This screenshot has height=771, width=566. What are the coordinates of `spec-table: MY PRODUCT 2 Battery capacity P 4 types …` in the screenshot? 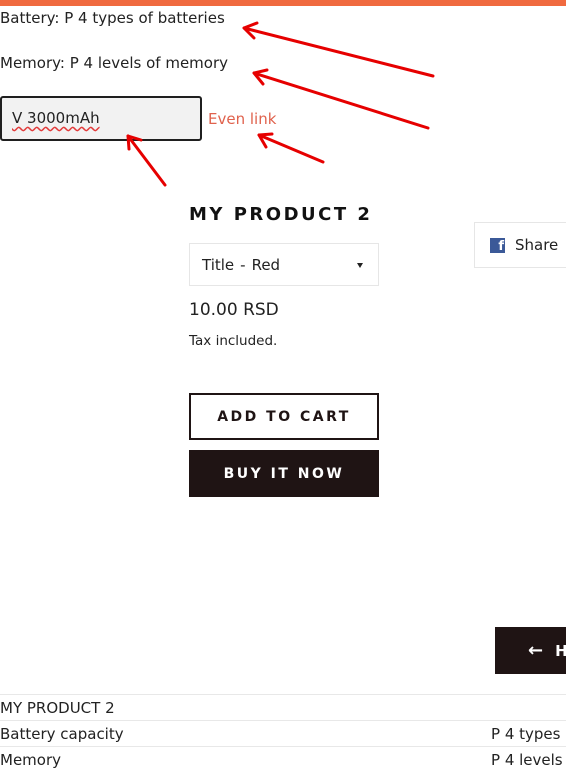 It's located at (283, 732).